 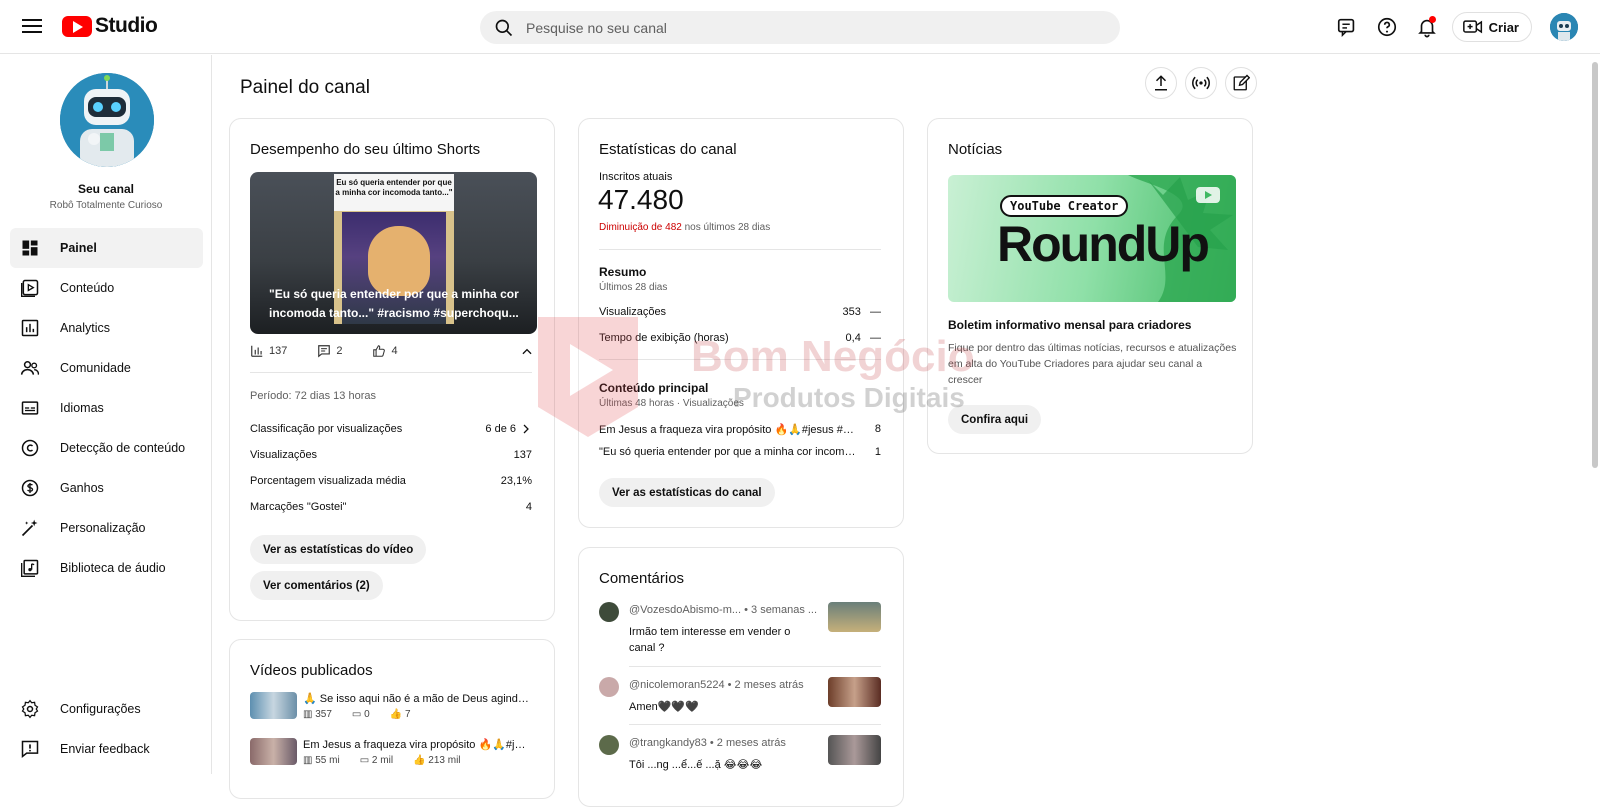 I want to click on content-value: 1, so click(x=877, y=452).